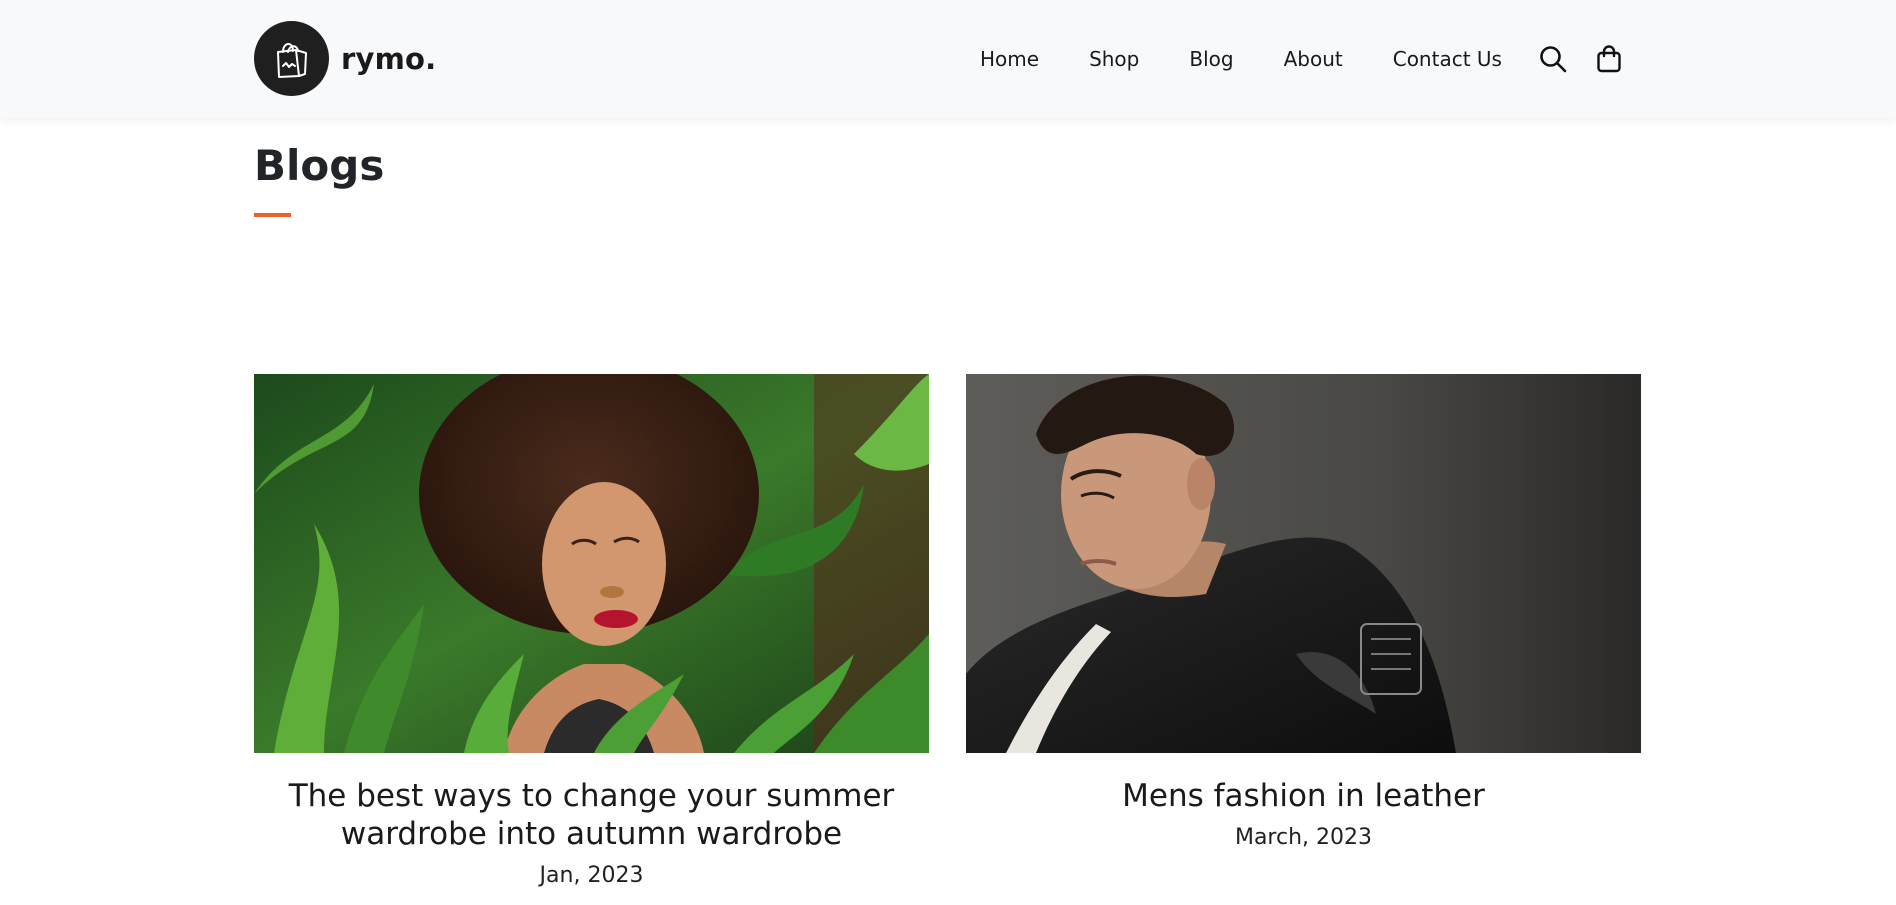  What do you see at coordinates (291, 58) in the screenshot?
I see `shopping-bag-icon` at bounding box center [291, 58].